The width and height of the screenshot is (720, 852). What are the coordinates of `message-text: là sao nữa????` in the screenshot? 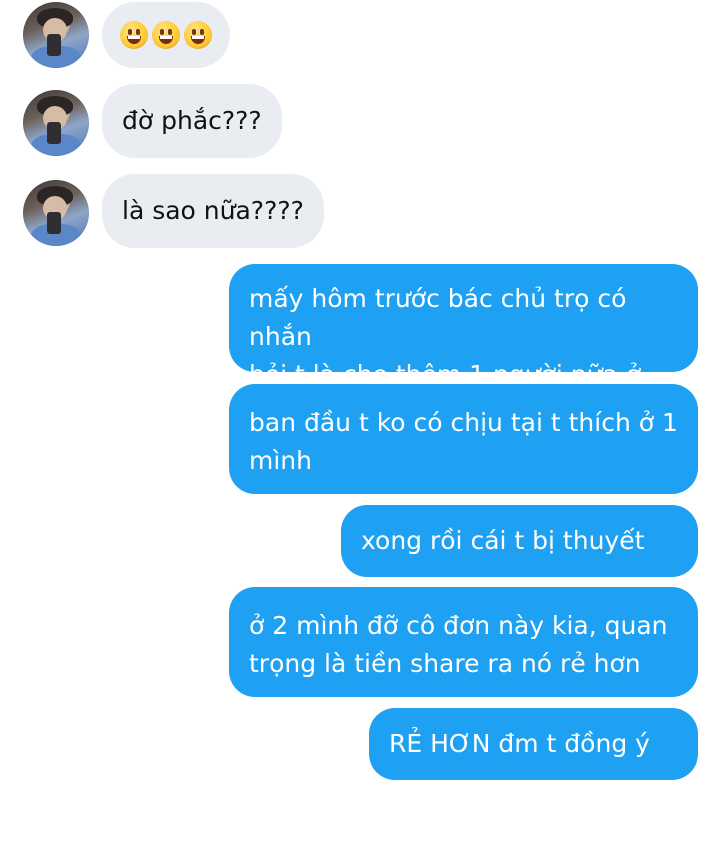 It's located at (213, 210).